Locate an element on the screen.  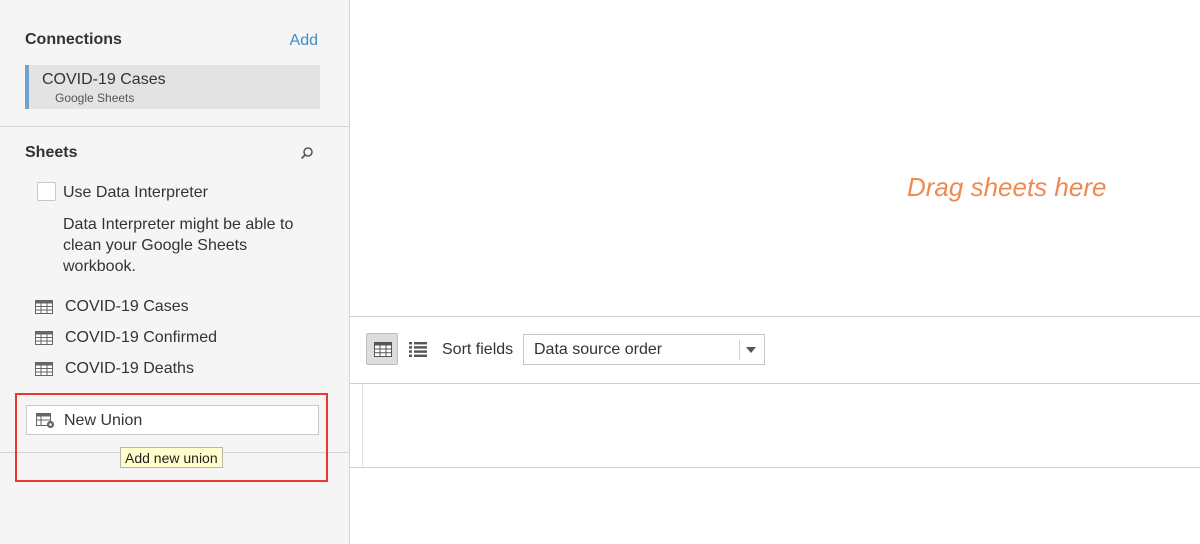
connections-title: Connections is located at coordinates (73, 39).